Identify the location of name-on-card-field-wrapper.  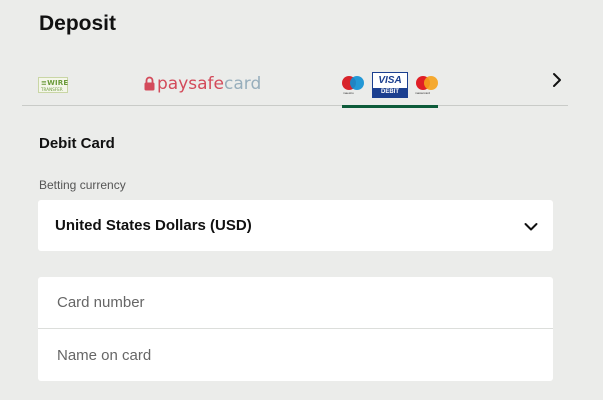
(295, 355).